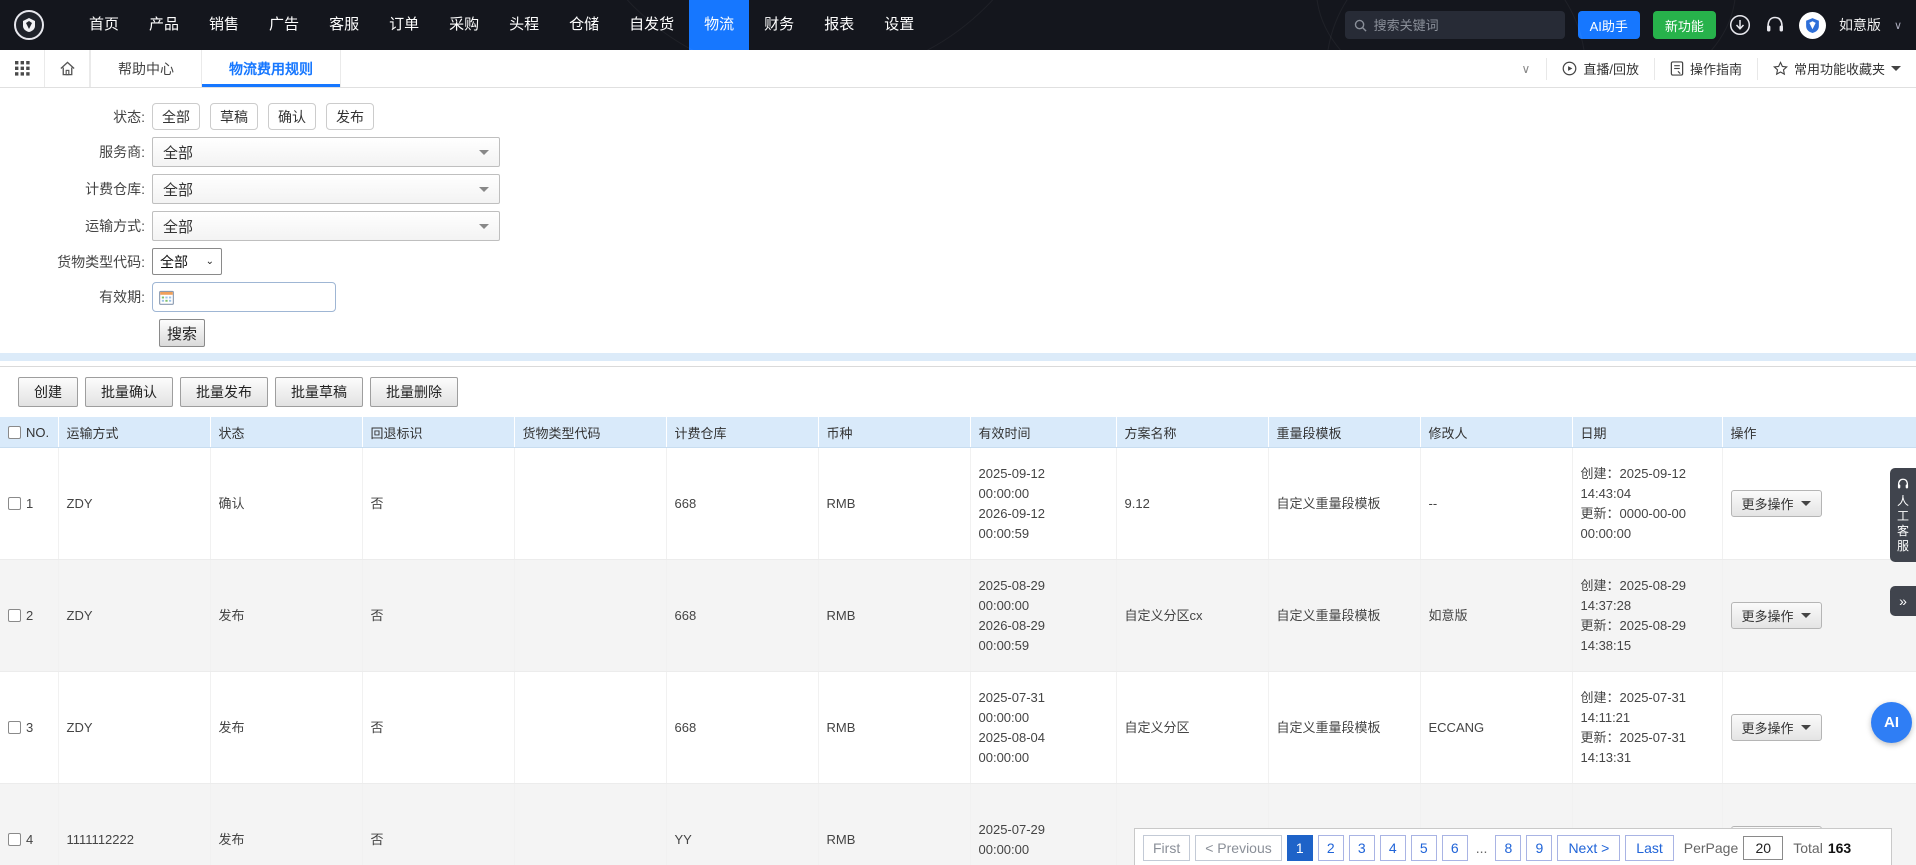  I want to click on nav-item-0: 首页, so click(104, 25).